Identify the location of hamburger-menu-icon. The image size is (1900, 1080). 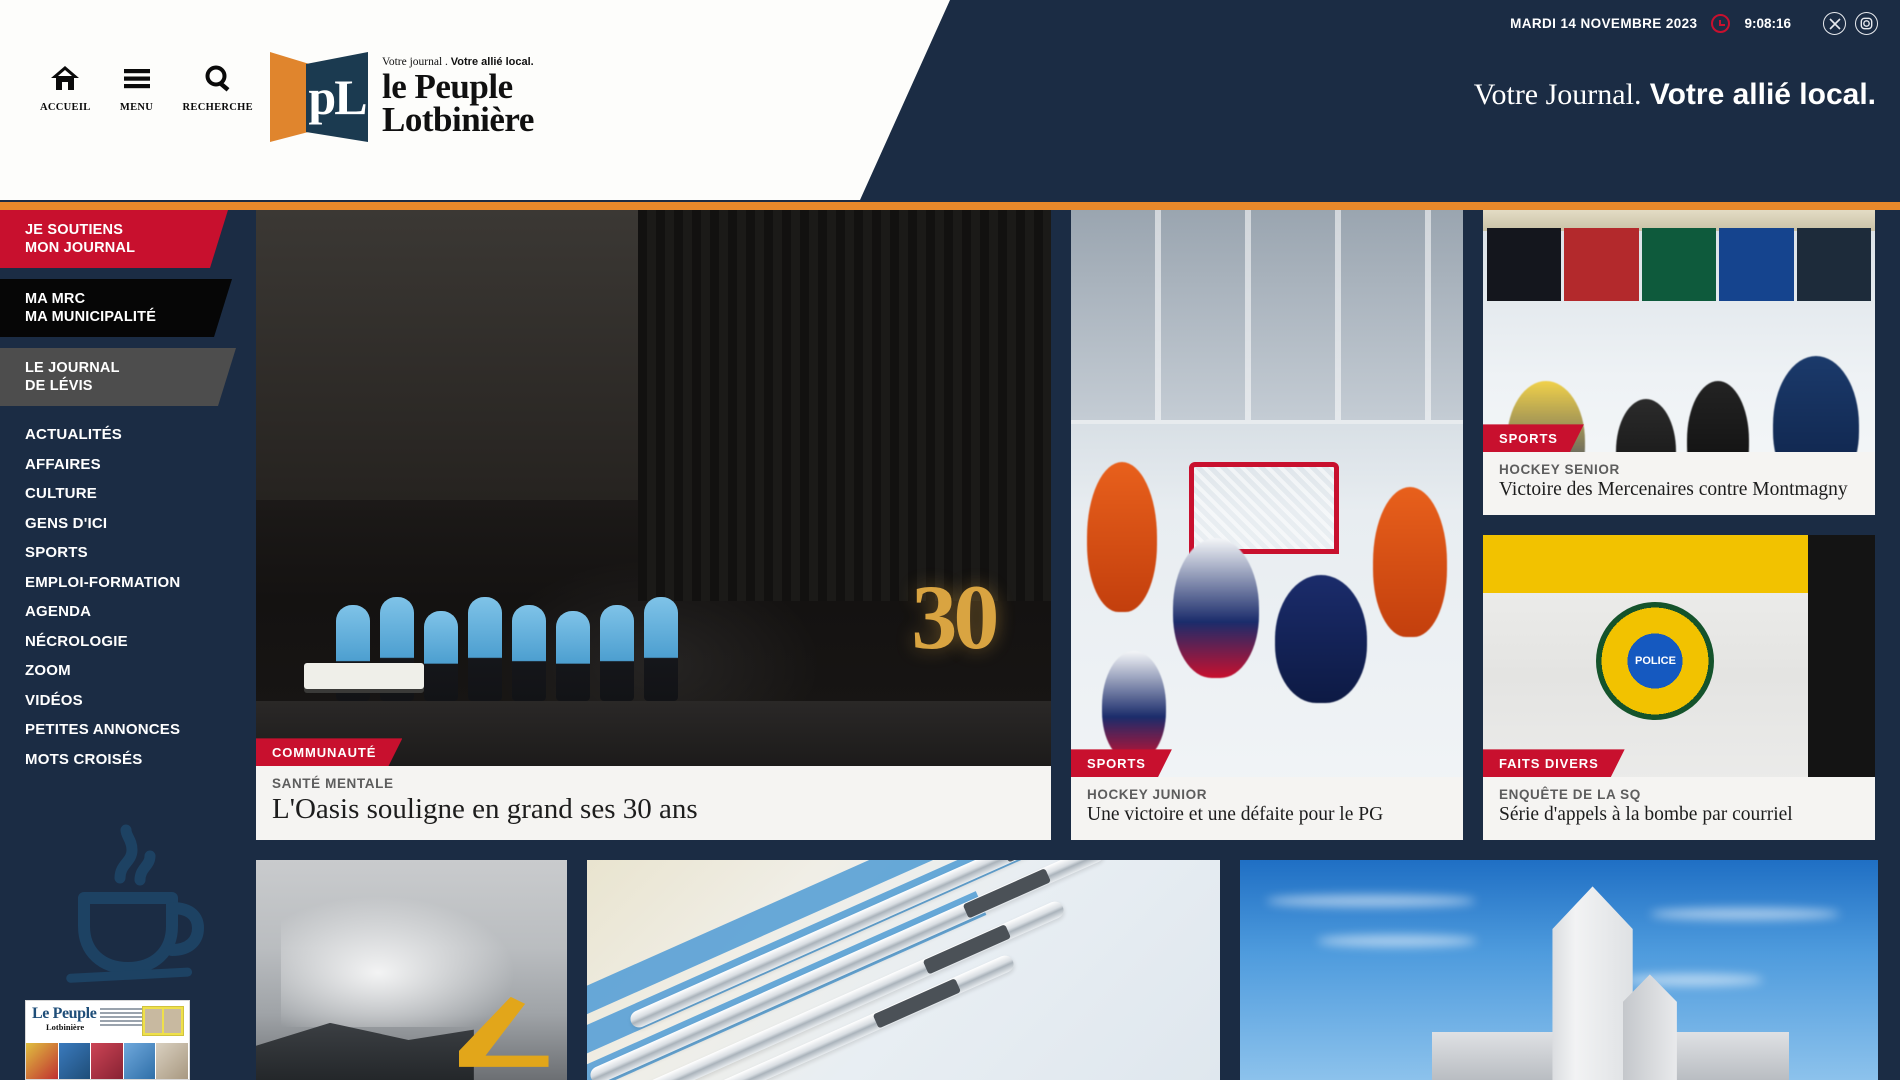
(137, 78).